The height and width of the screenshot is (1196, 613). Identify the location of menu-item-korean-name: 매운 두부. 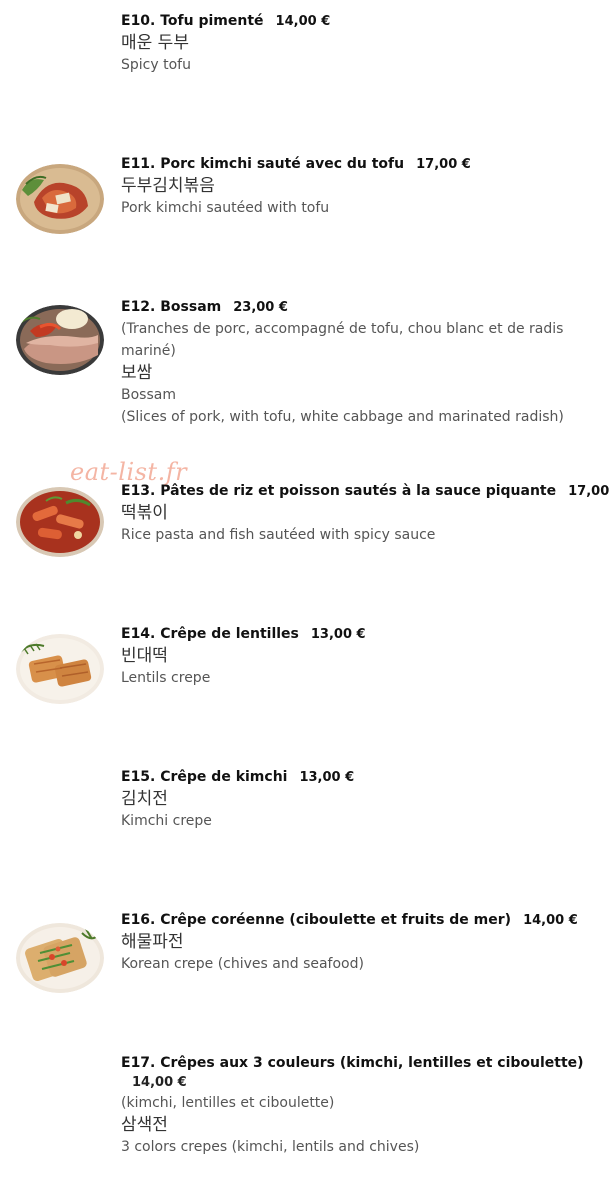
(155, 43).